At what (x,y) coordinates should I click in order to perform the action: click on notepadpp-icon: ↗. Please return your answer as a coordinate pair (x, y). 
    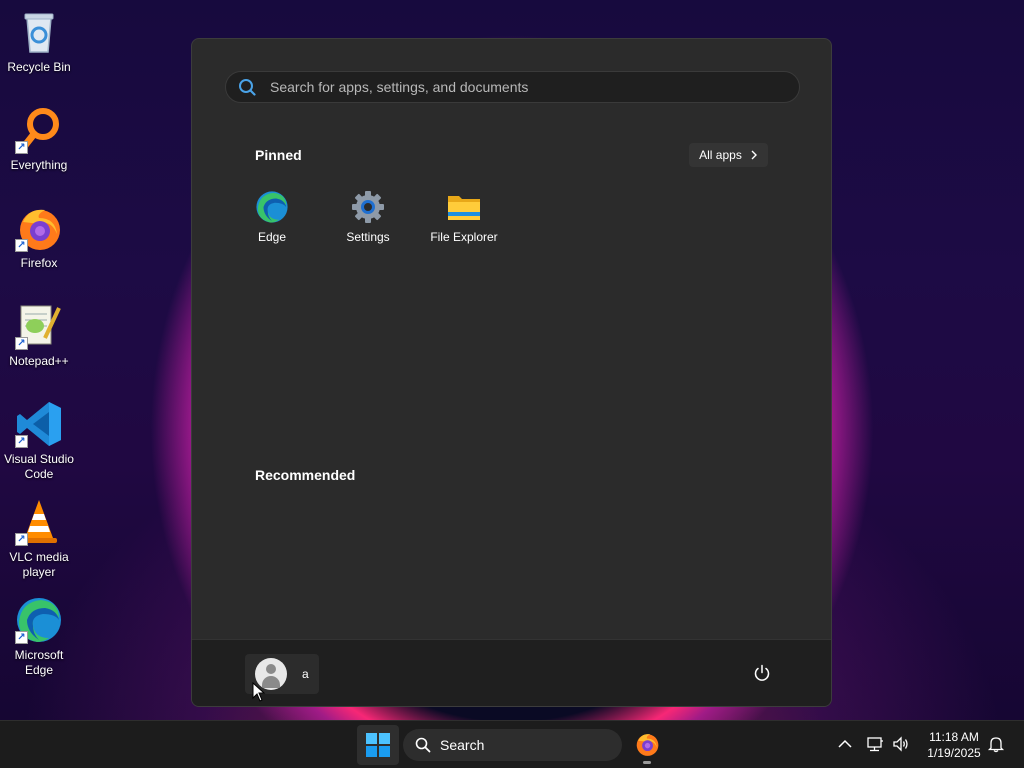
    Looking at the image, I should click on (39, 326).